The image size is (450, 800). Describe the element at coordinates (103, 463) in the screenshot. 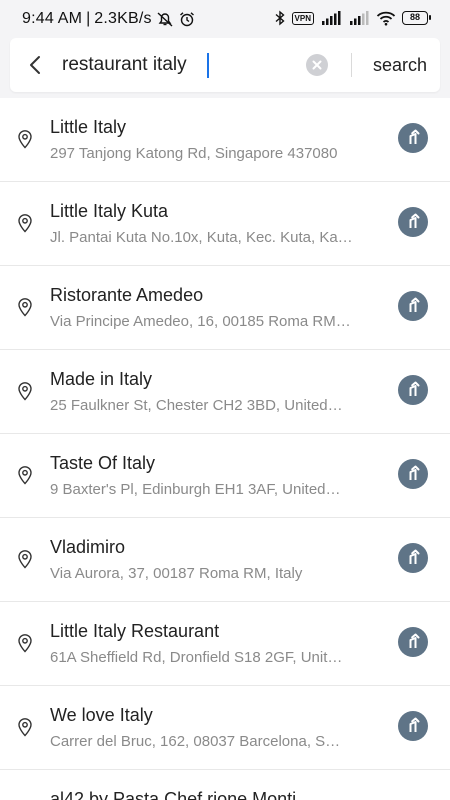

I see `result-title: Taste Of Italy` at that location.